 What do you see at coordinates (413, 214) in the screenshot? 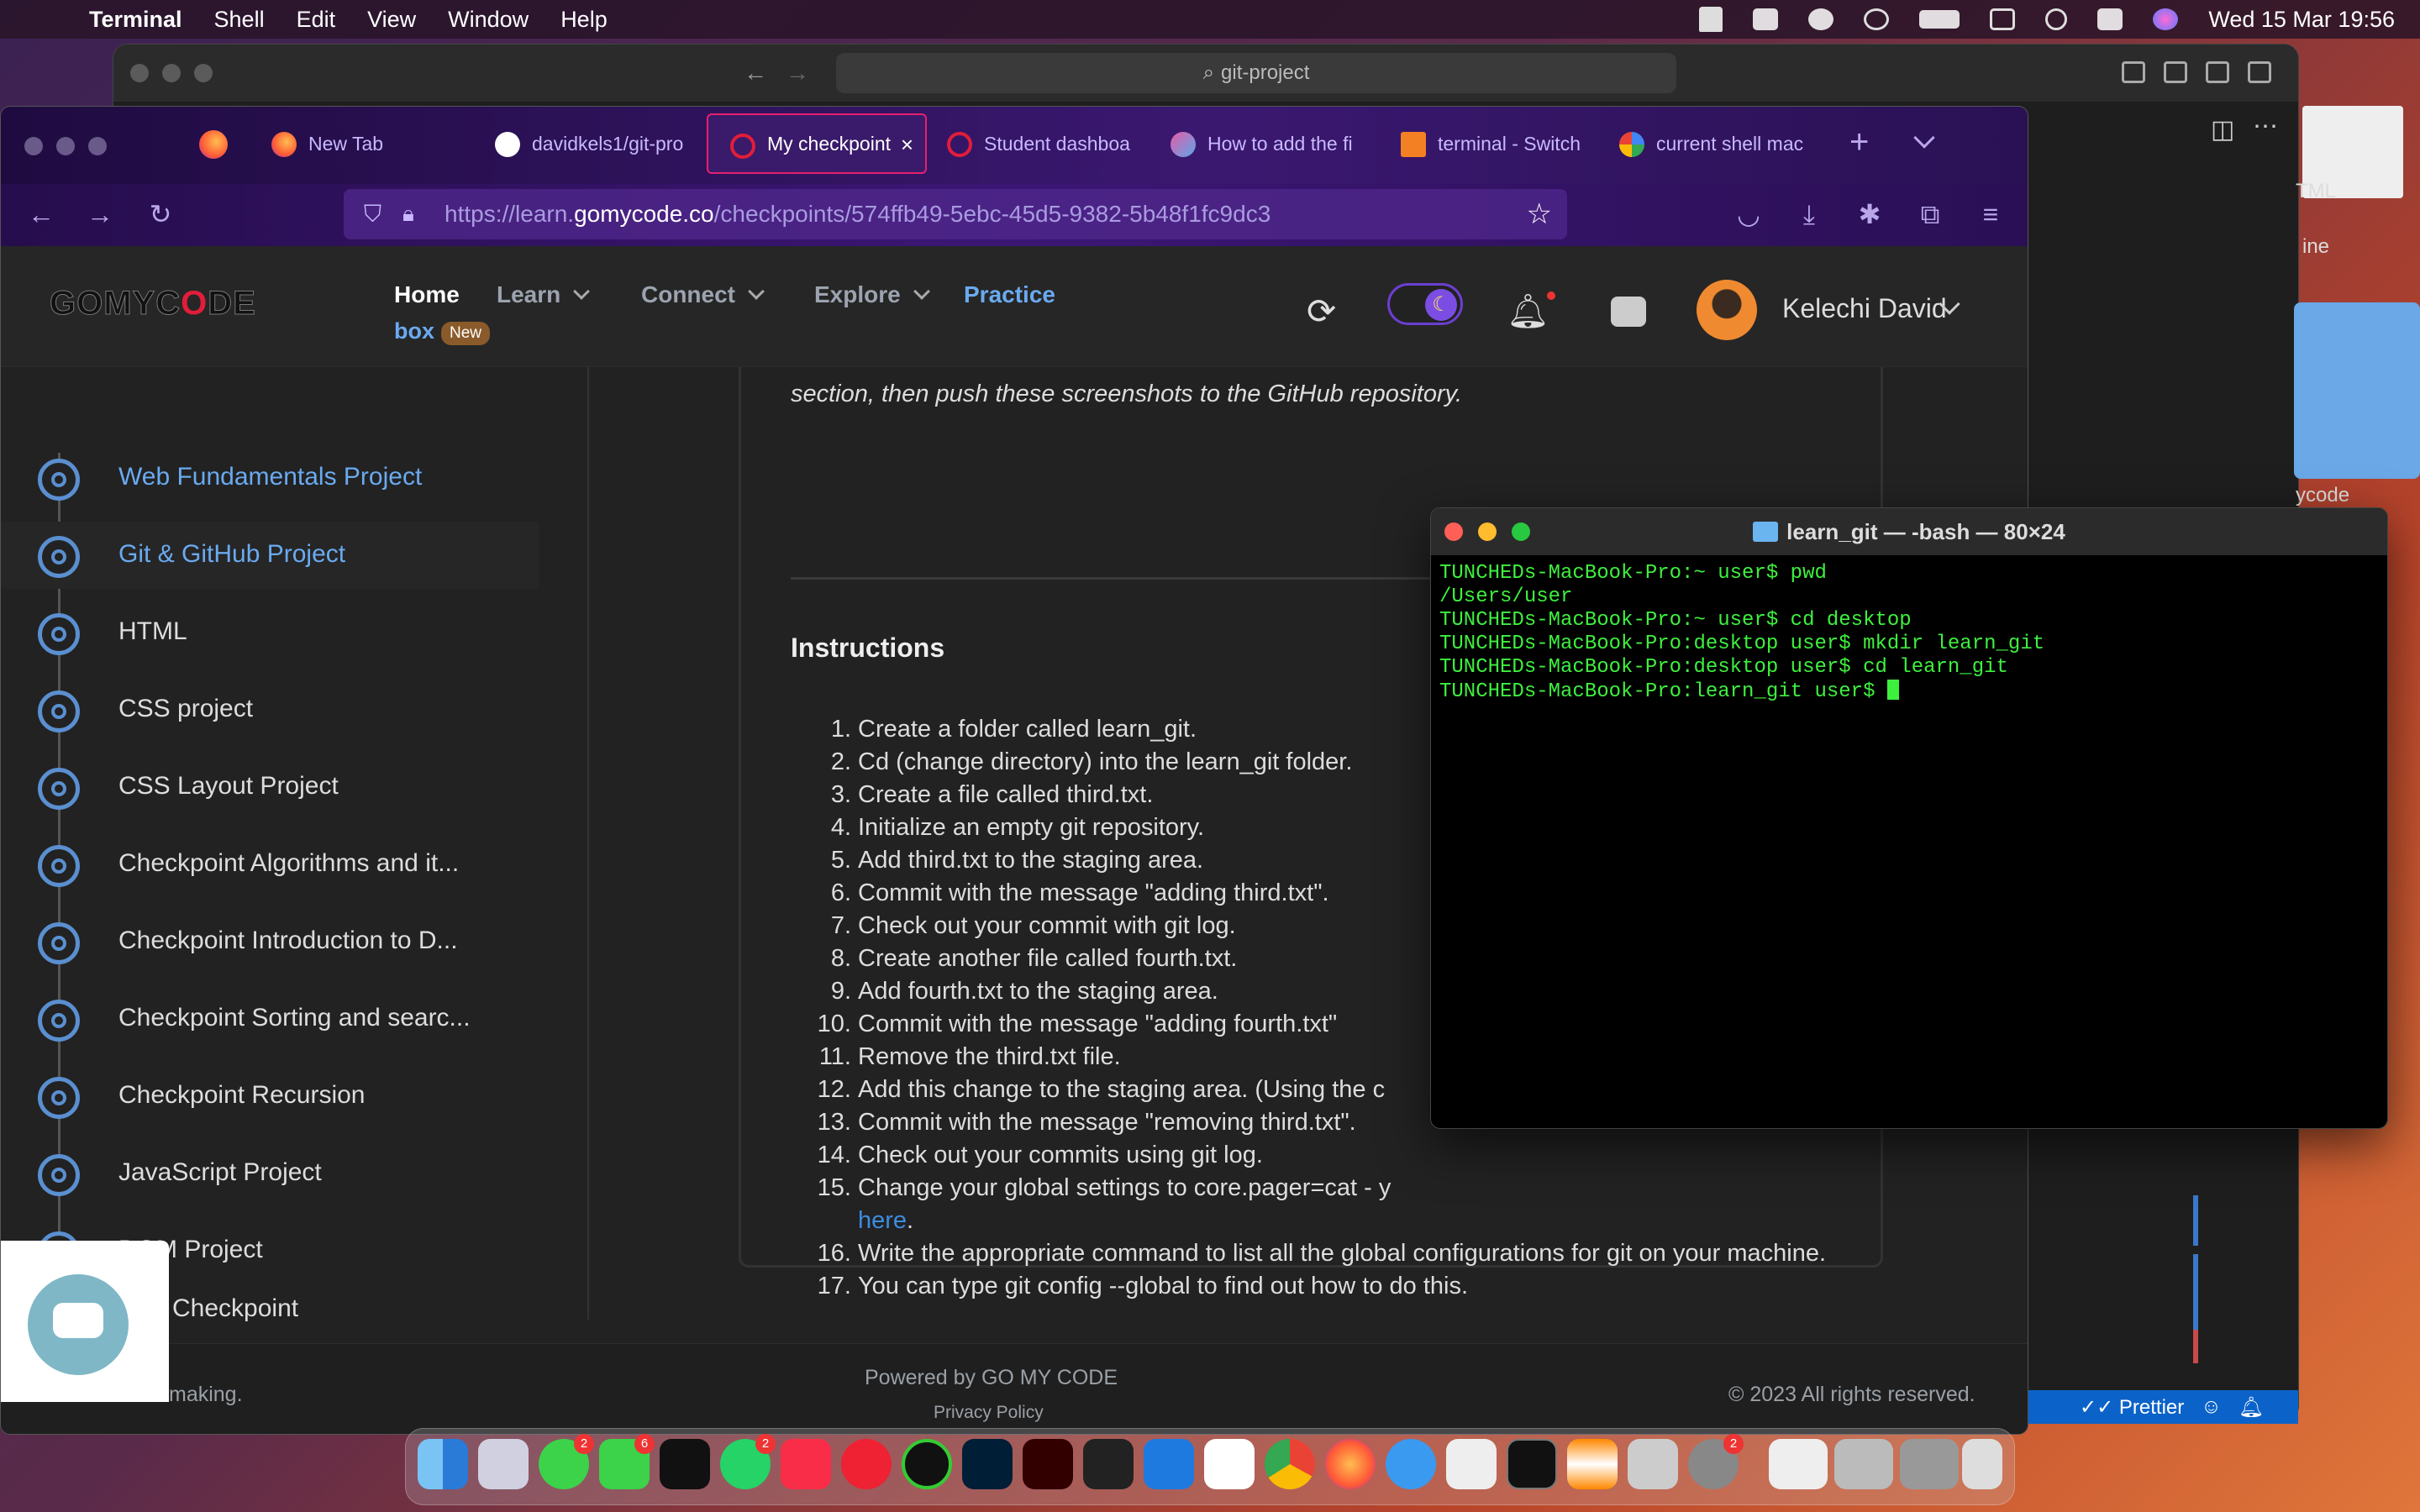
I see `lock-icon: 🔒︎` at bounding box center [413, 214].